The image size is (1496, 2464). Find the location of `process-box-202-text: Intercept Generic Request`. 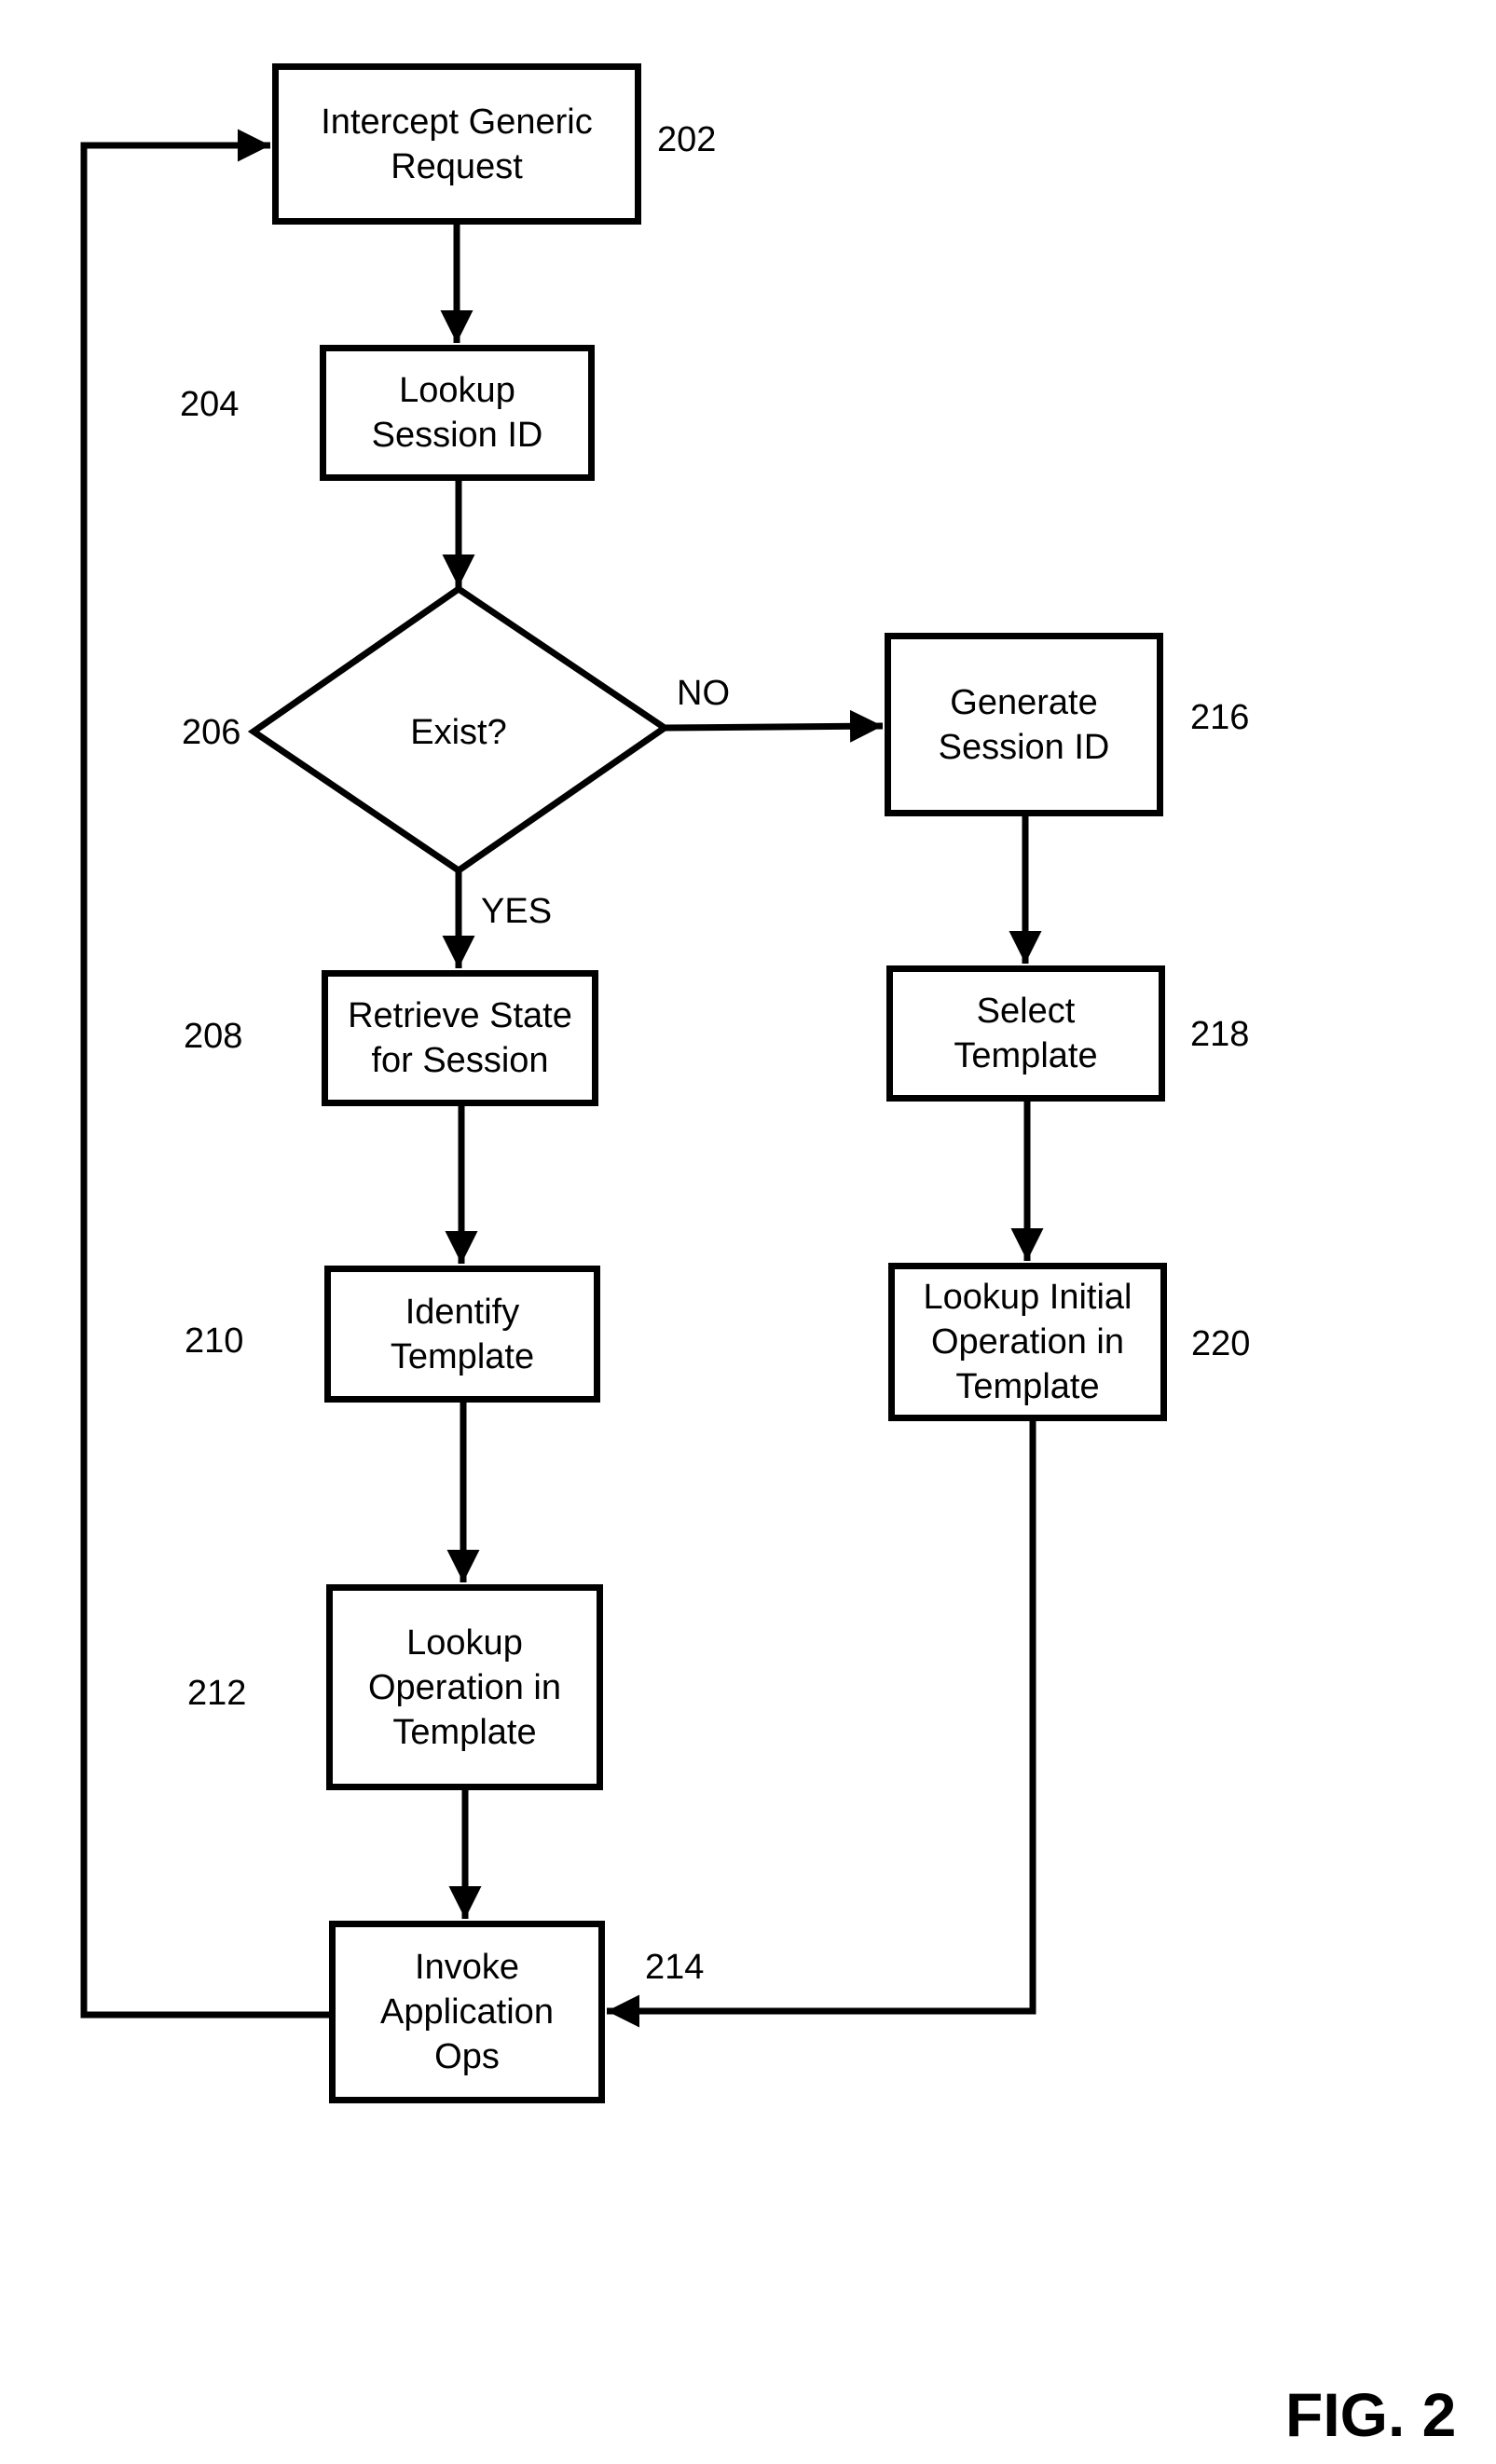

process-box-202-text: Intercept Generic Request is located at coordinates (457, 144).